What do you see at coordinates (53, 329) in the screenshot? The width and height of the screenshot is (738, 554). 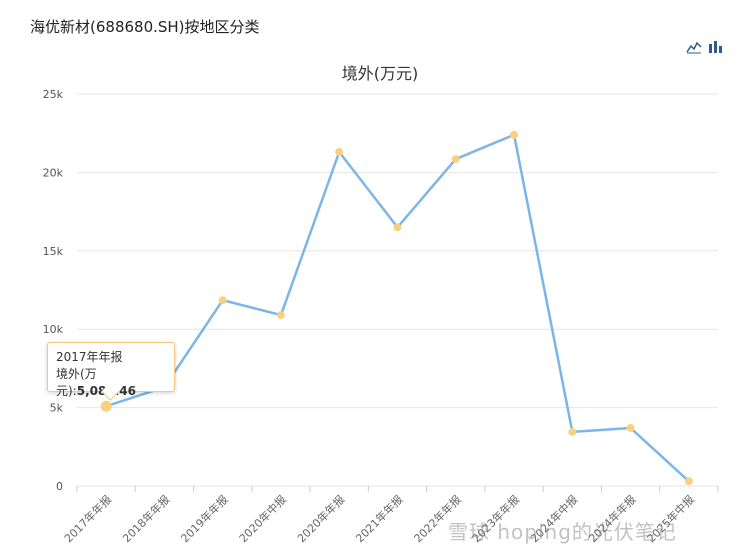 I see `y-tick-label: 10k` at bounding box center [53, 329].